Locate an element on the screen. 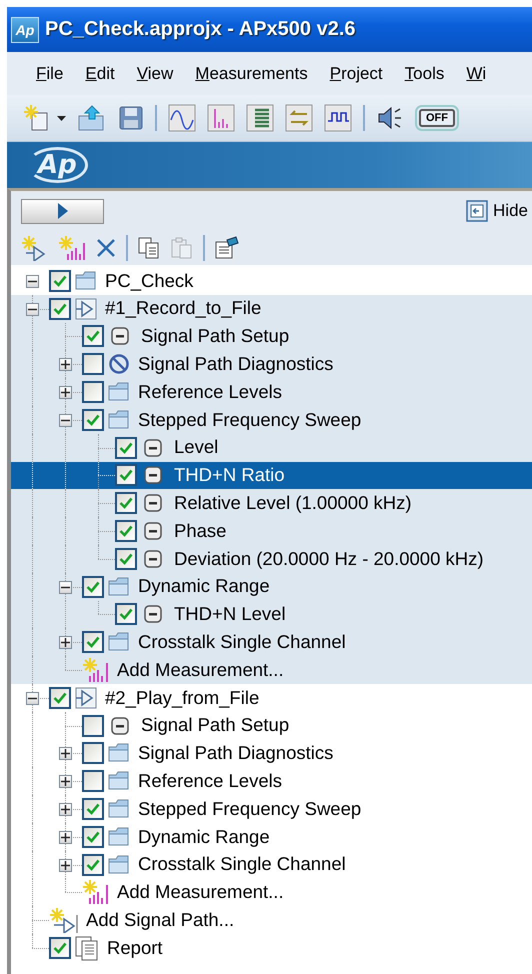 This screenshot has width=532, height=974. tree-item: Phase is located at coordinates (271, 531).